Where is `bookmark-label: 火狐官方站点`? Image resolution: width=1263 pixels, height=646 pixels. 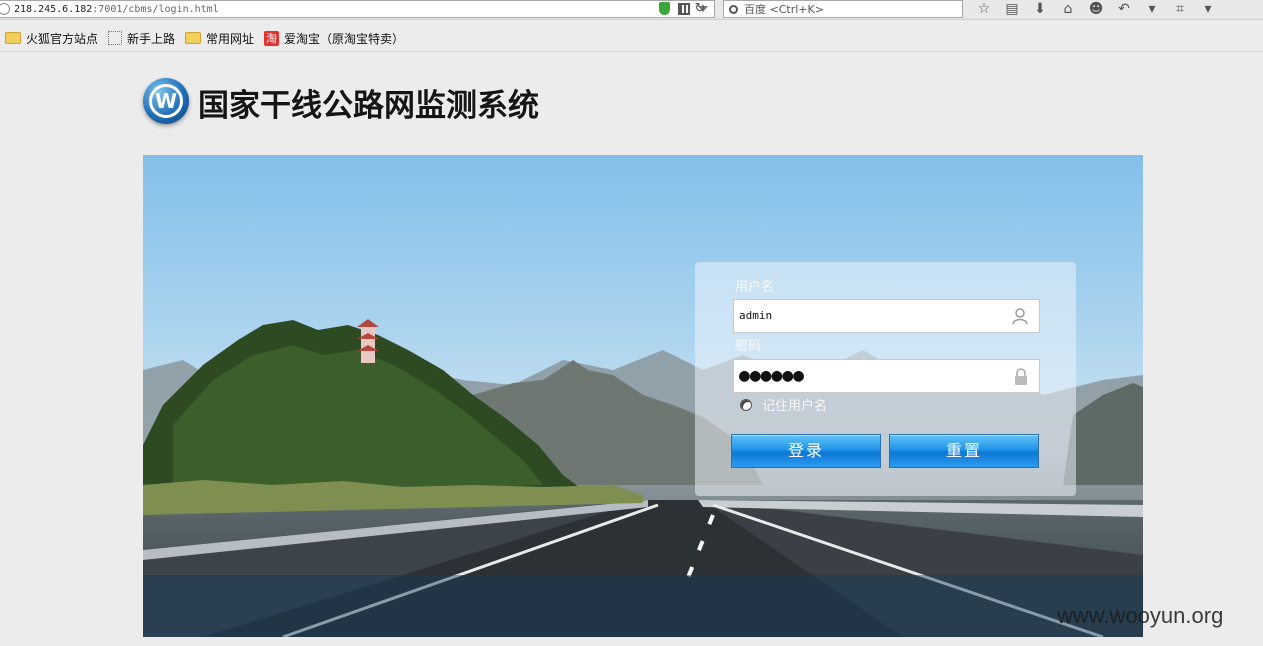 bookmark-label: 火狐官方站点 is located at coordinates (62, 38).